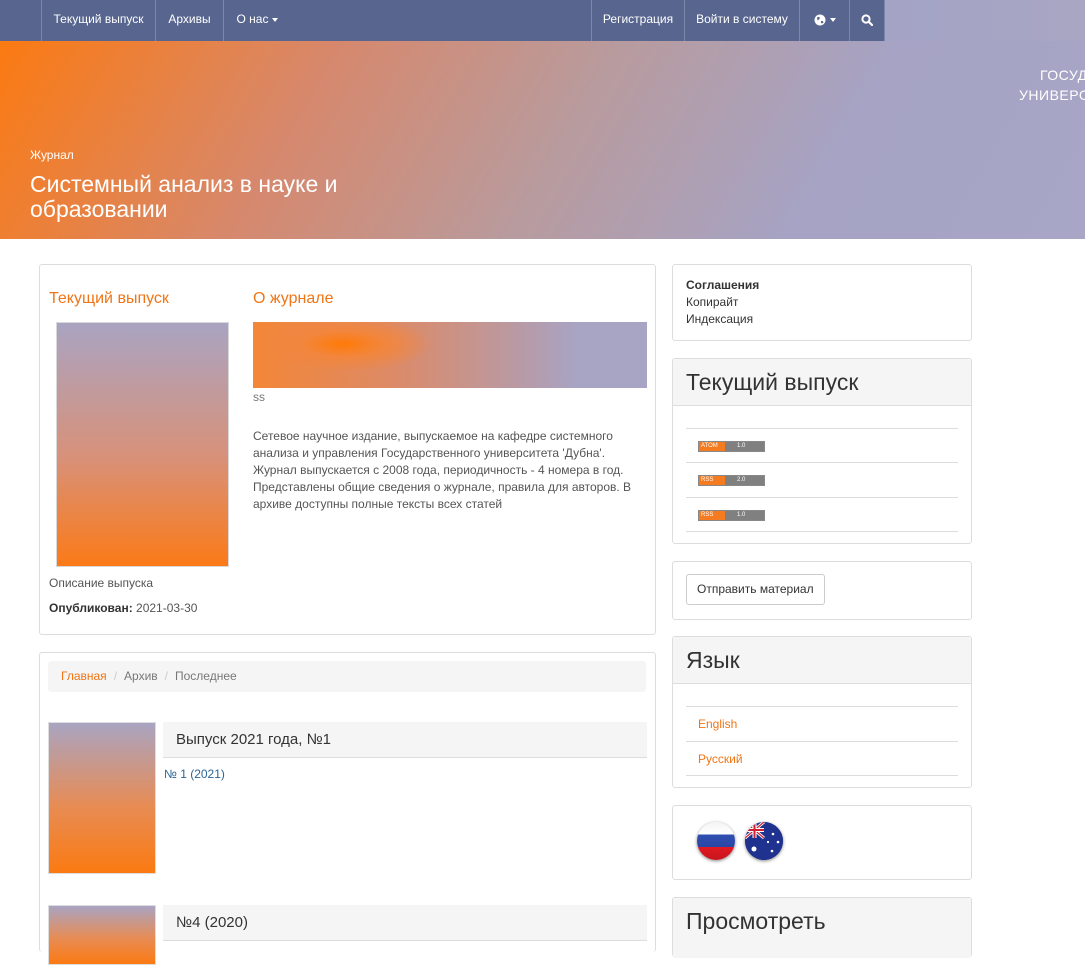  What do you see at coordinates (822, 758) in the screenshot?
I see `language-russian: Русский` at bounding box center [822, 758].